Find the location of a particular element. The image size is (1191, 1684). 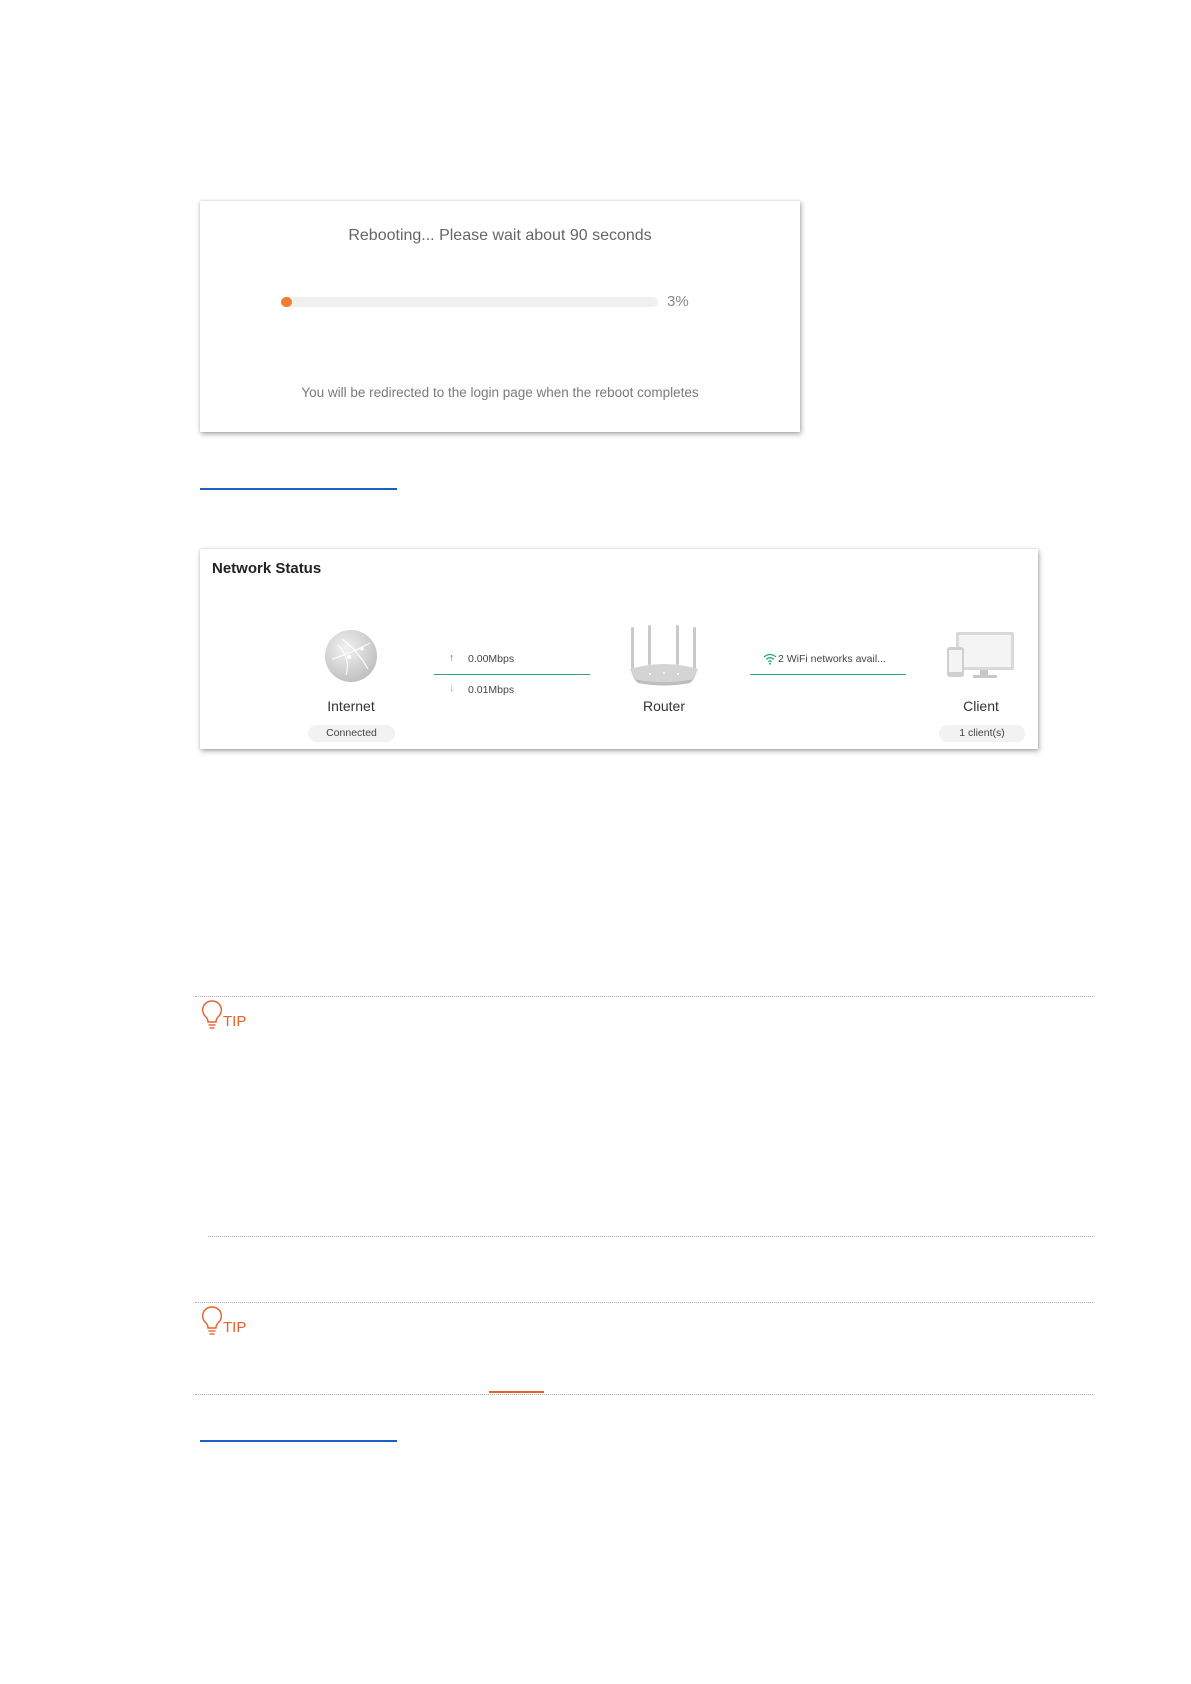

reboot-progress-percent: 3% is located at coordinates (678, 301).